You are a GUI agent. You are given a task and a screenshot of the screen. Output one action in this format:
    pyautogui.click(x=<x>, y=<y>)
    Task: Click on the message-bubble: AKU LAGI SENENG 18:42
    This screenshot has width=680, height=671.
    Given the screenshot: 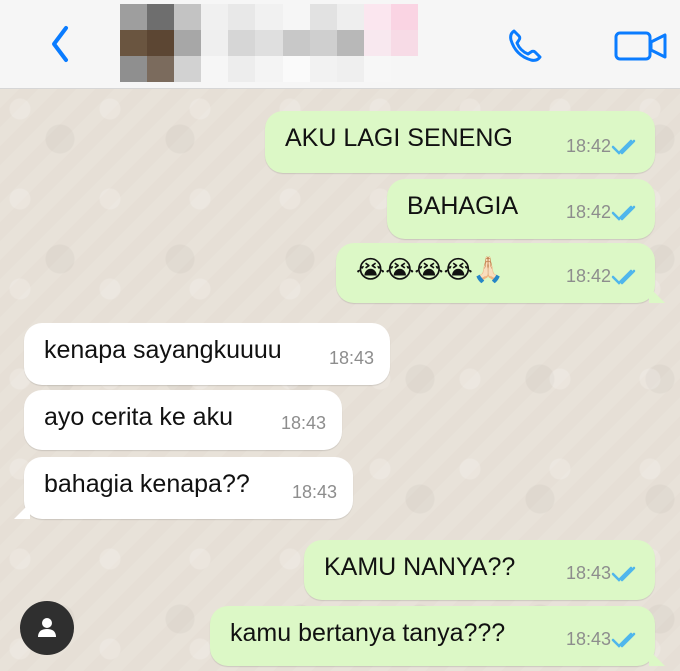 What is the action you would take?
    pyautogui.click(x=460, y=142)
    